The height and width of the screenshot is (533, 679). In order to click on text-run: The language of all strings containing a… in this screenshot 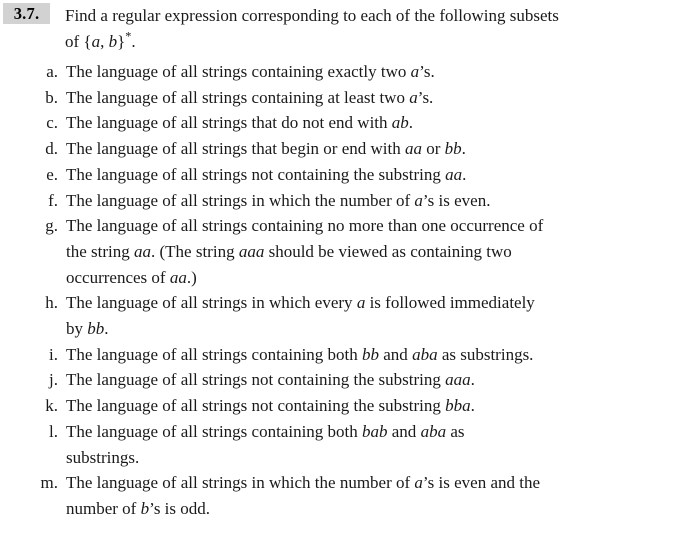, I will do `click(238, 97)`.